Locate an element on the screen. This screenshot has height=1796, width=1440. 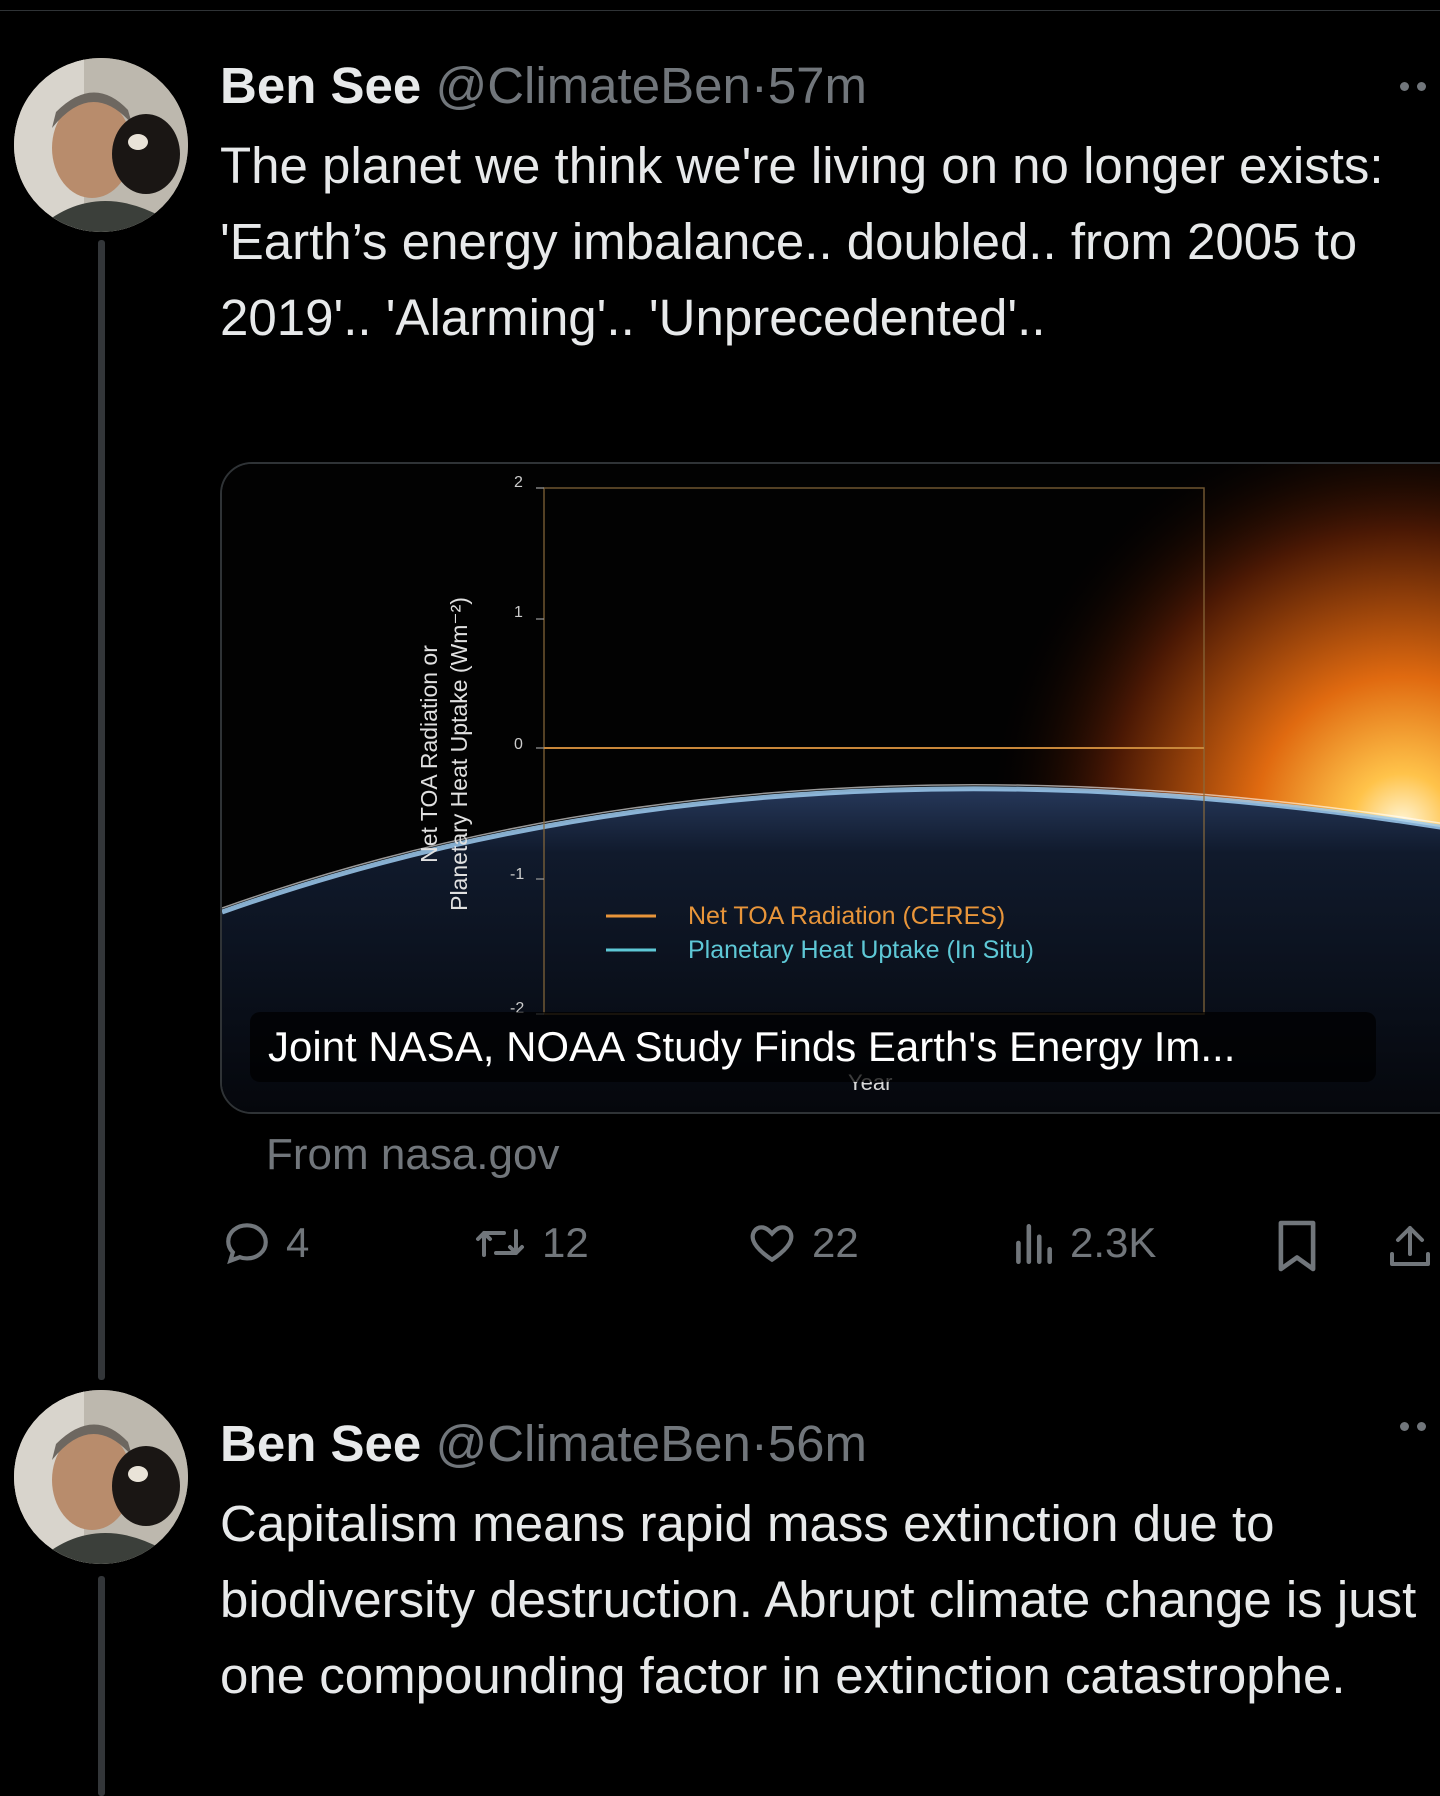
y-label-line1: Net TOA Radiation or is located at coordinates (429, 754).